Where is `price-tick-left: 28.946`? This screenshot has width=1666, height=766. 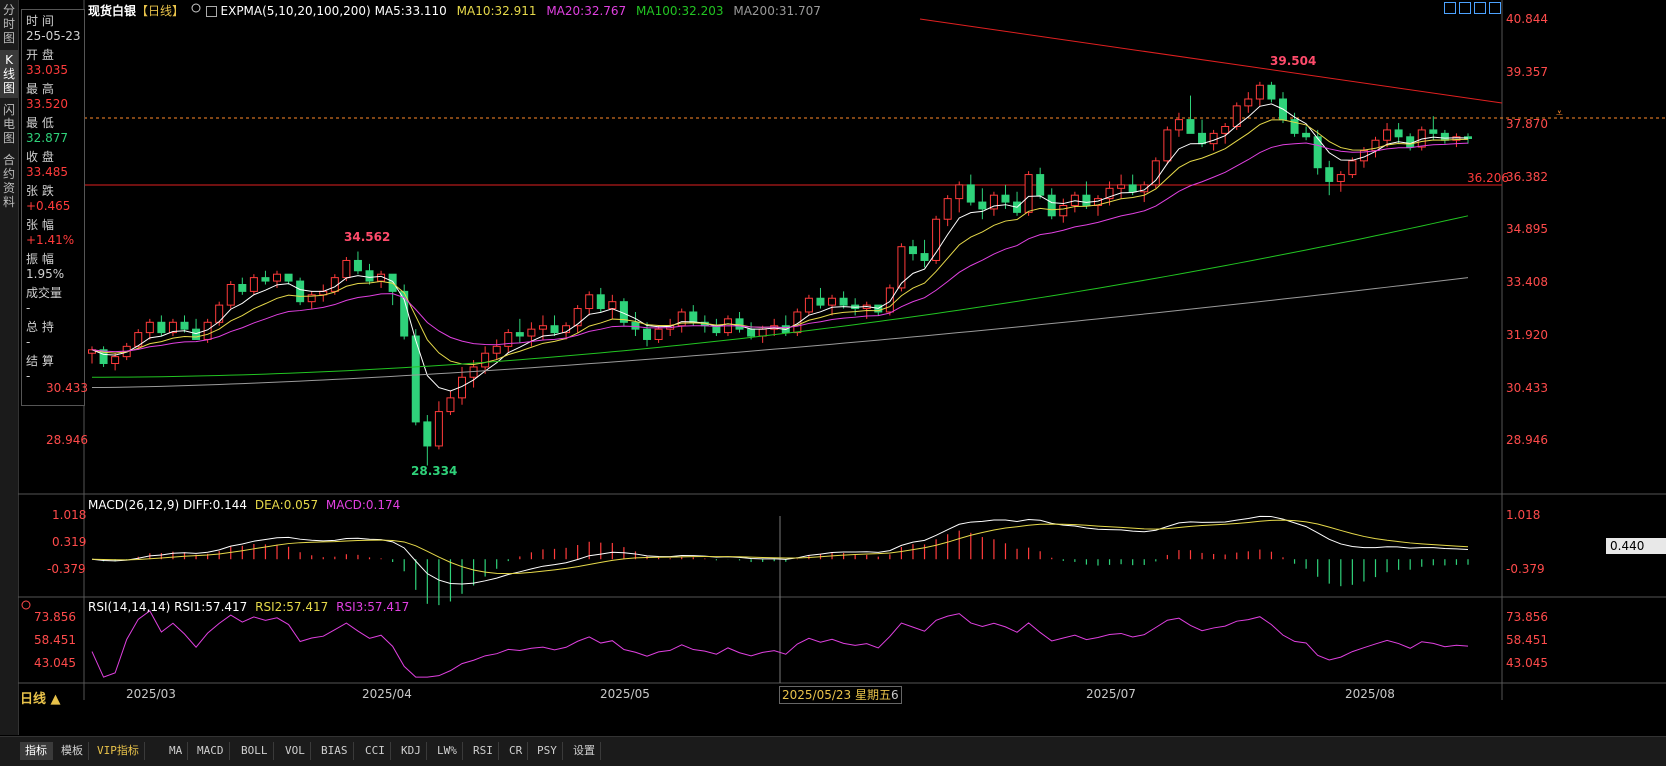 price-tick-left: 28.946 is located at coordinates (67, 440).